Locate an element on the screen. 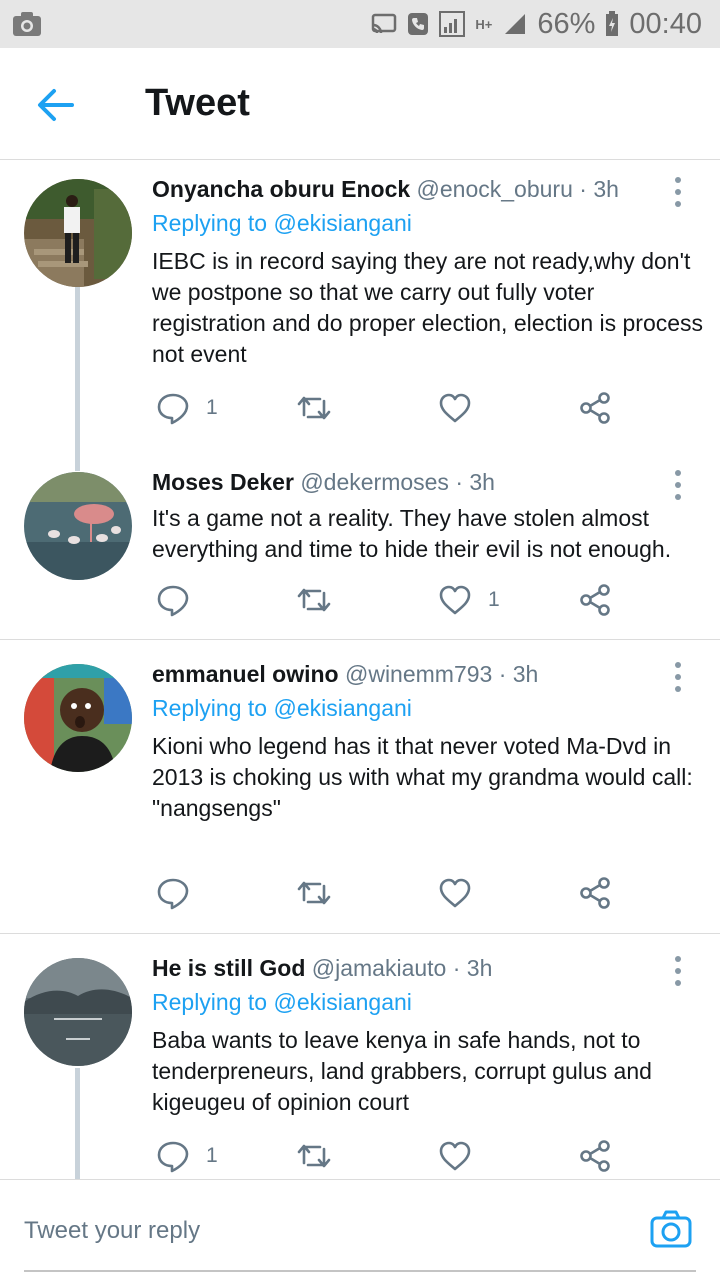  input-underline is located at coordinates (360, 1271).